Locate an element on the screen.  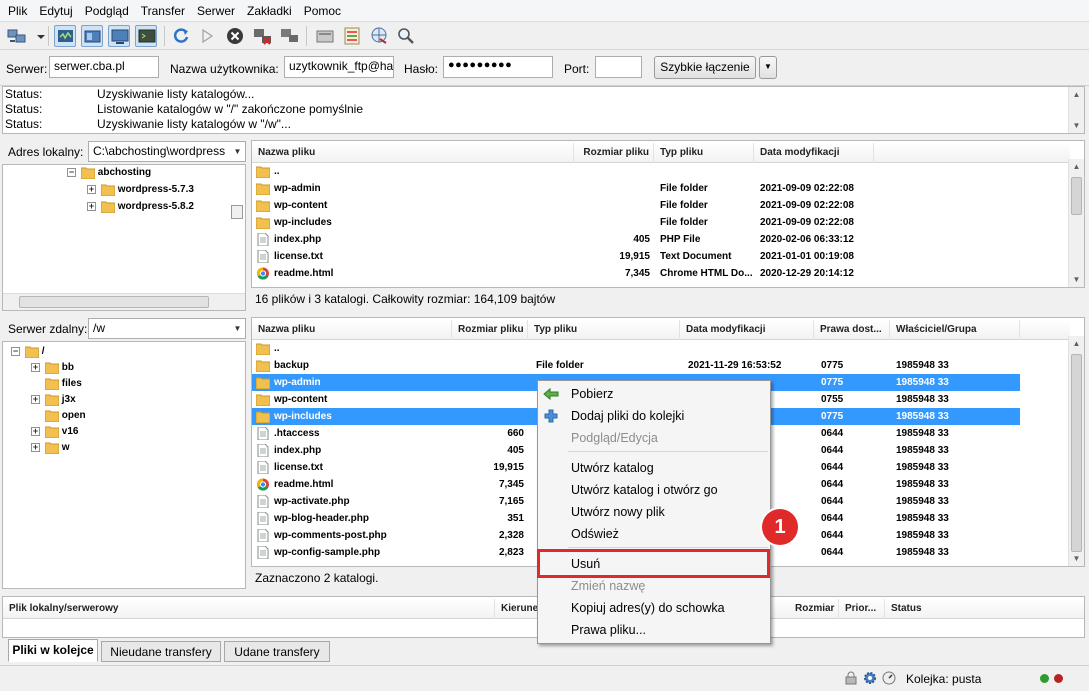
sync-browse-icon is located at coordinates (379, 36).